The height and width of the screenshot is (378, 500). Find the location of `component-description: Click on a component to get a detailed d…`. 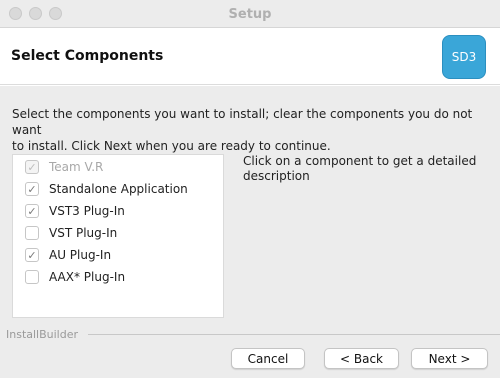

component-description: Click on a component to get a detailed d… is located at coordinates (360, 168).